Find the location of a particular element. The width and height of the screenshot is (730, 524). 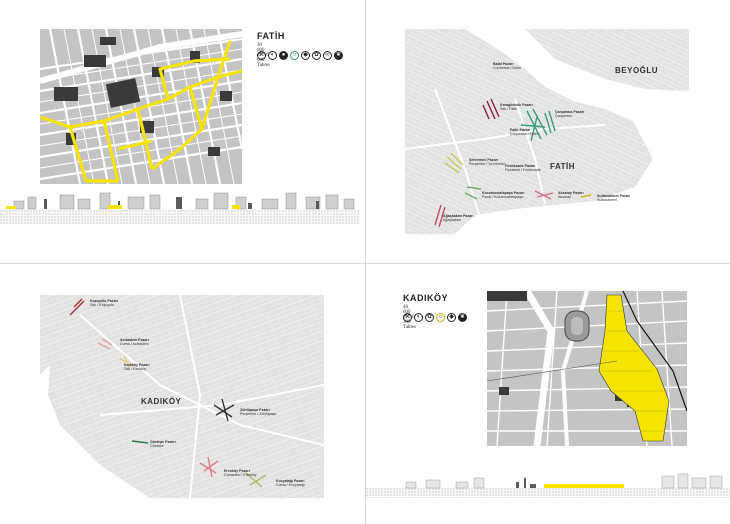

bazaar-label-balat: Balat Pazarı Cumartesi / Balat is located at coordinates (507, 66).